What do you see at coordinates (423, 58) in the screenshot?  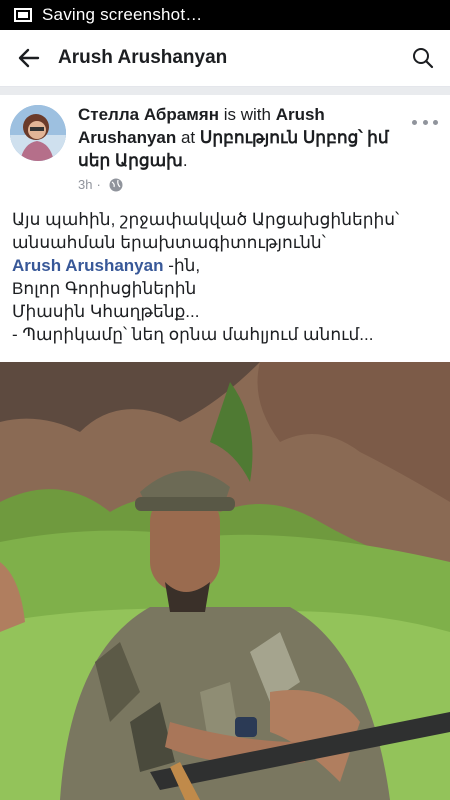 I see `search-icon` at bounding box center [423, 58].